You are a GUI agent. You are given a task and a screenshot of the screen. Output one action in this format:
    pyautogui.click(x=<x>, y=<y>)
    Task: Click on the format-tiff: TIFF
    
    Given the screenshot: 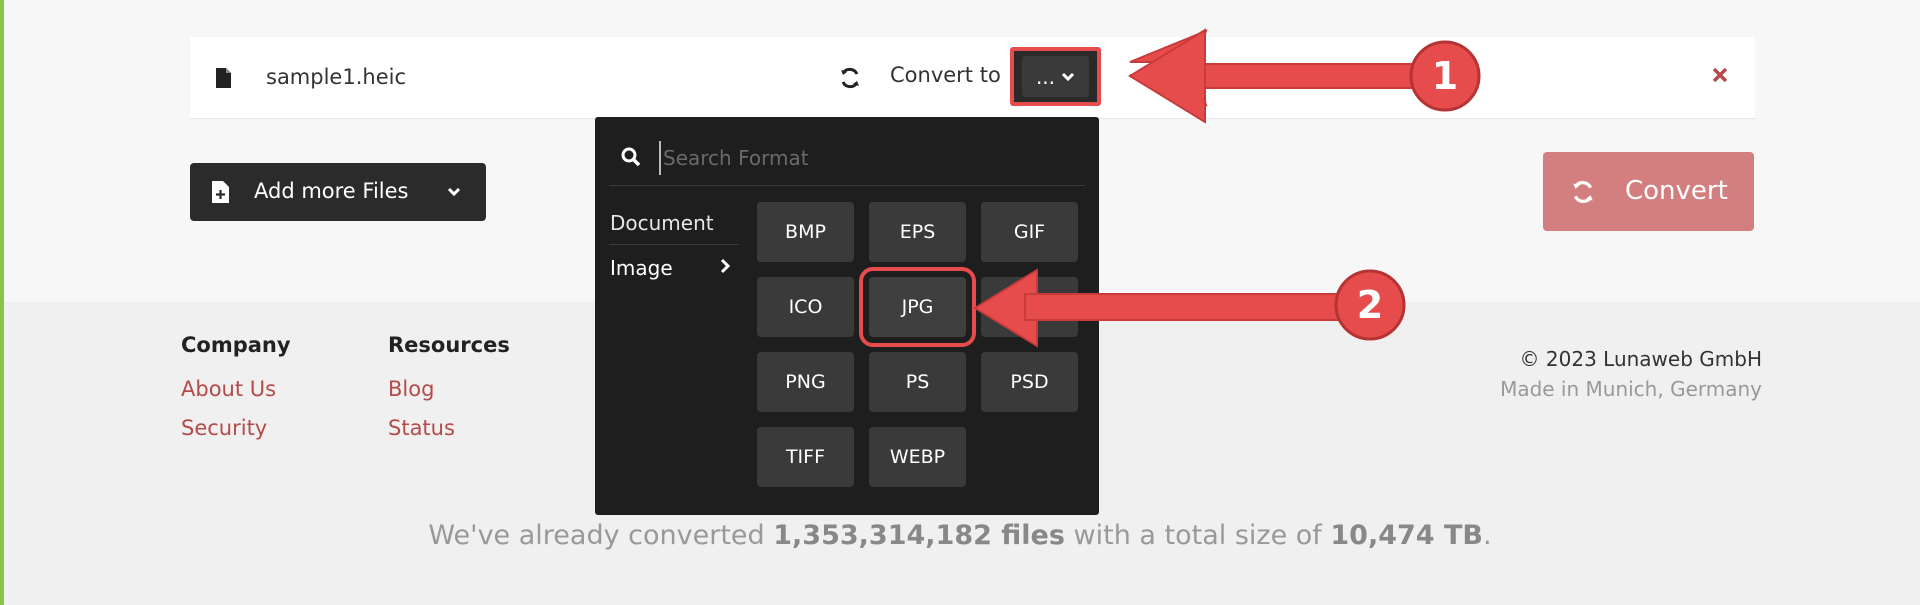 What is the action you would take?
    pyautogui.click(x=805, y=457)
    